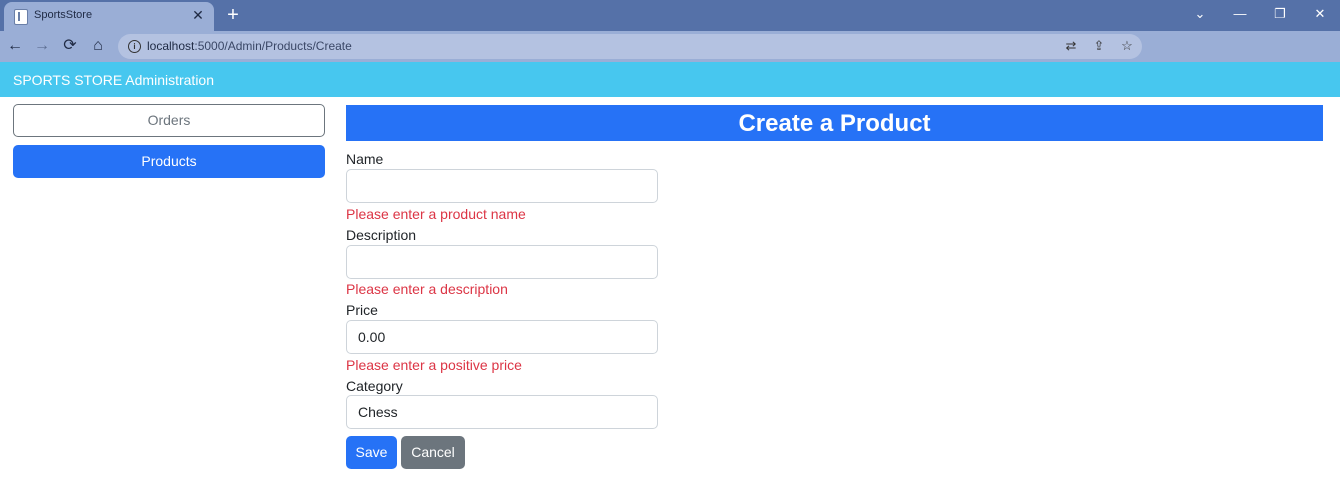 The image size is (1340, 486). What do you see at coordinates (436, 214) in the screenshot?
I see `name-error: Please enter a product name` at bounding box center [436, 214].